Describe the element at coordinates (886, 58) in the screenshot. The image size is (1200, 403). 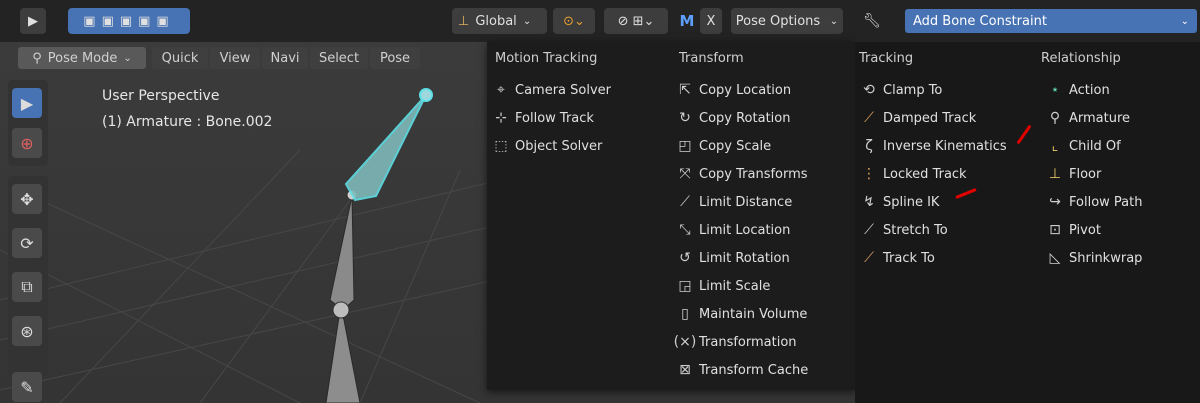
I see `column-title: Tracking` at that location.